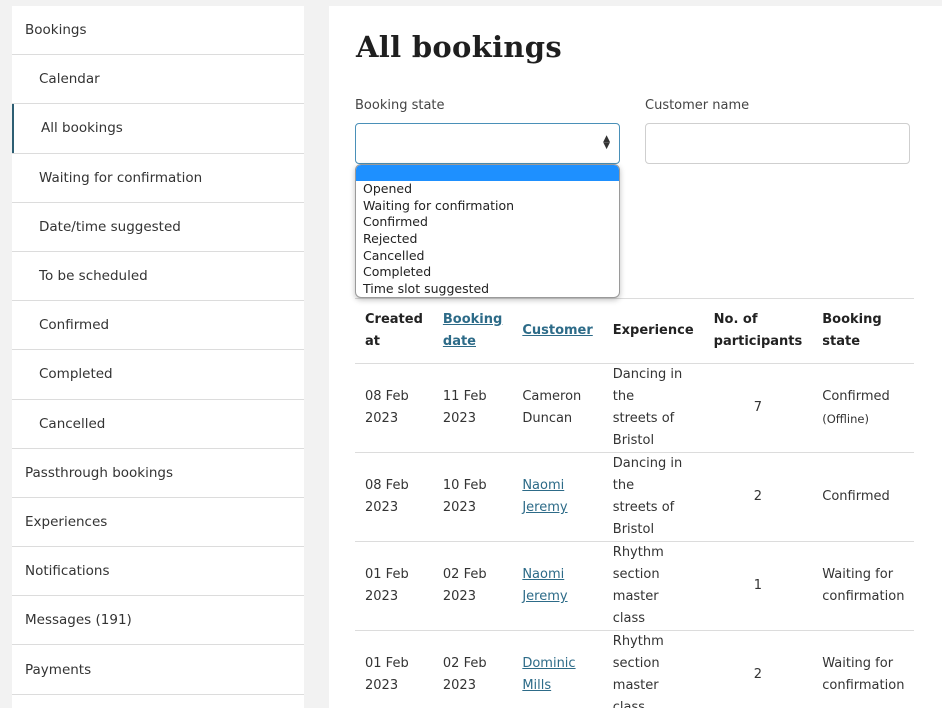  What do you see at coordinates (758, 585) in the screenshot?
I see `participants-cell: 1` at bounding box center [758, 585].